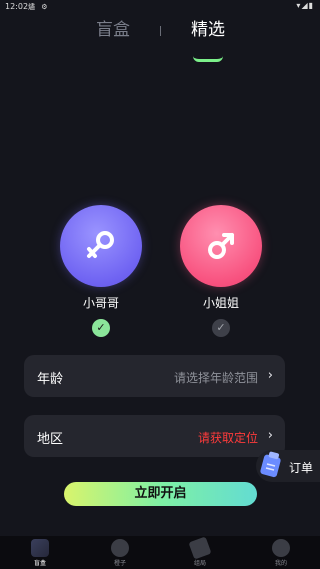  Describe the element at coordinates (280, 563) in the screenshot. I see `nav-label: 我的` at that location.